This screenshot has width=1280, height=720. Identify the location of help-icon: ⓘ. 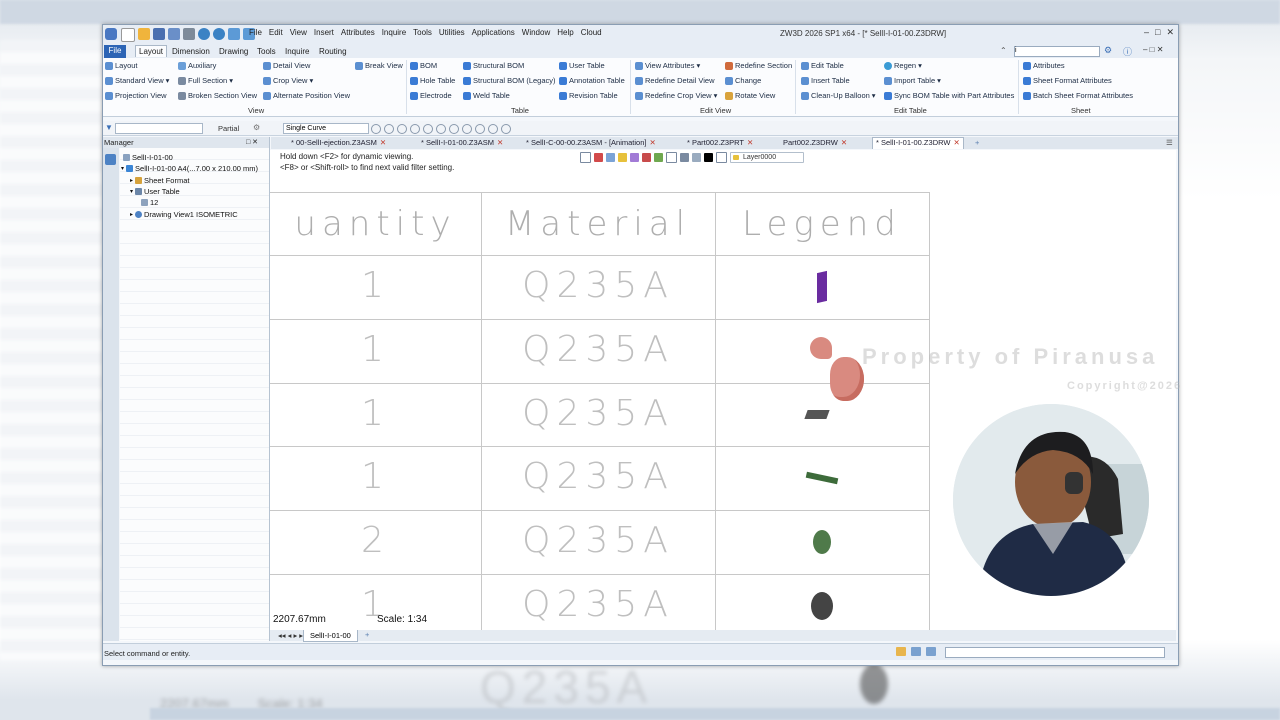
(1127, 51).